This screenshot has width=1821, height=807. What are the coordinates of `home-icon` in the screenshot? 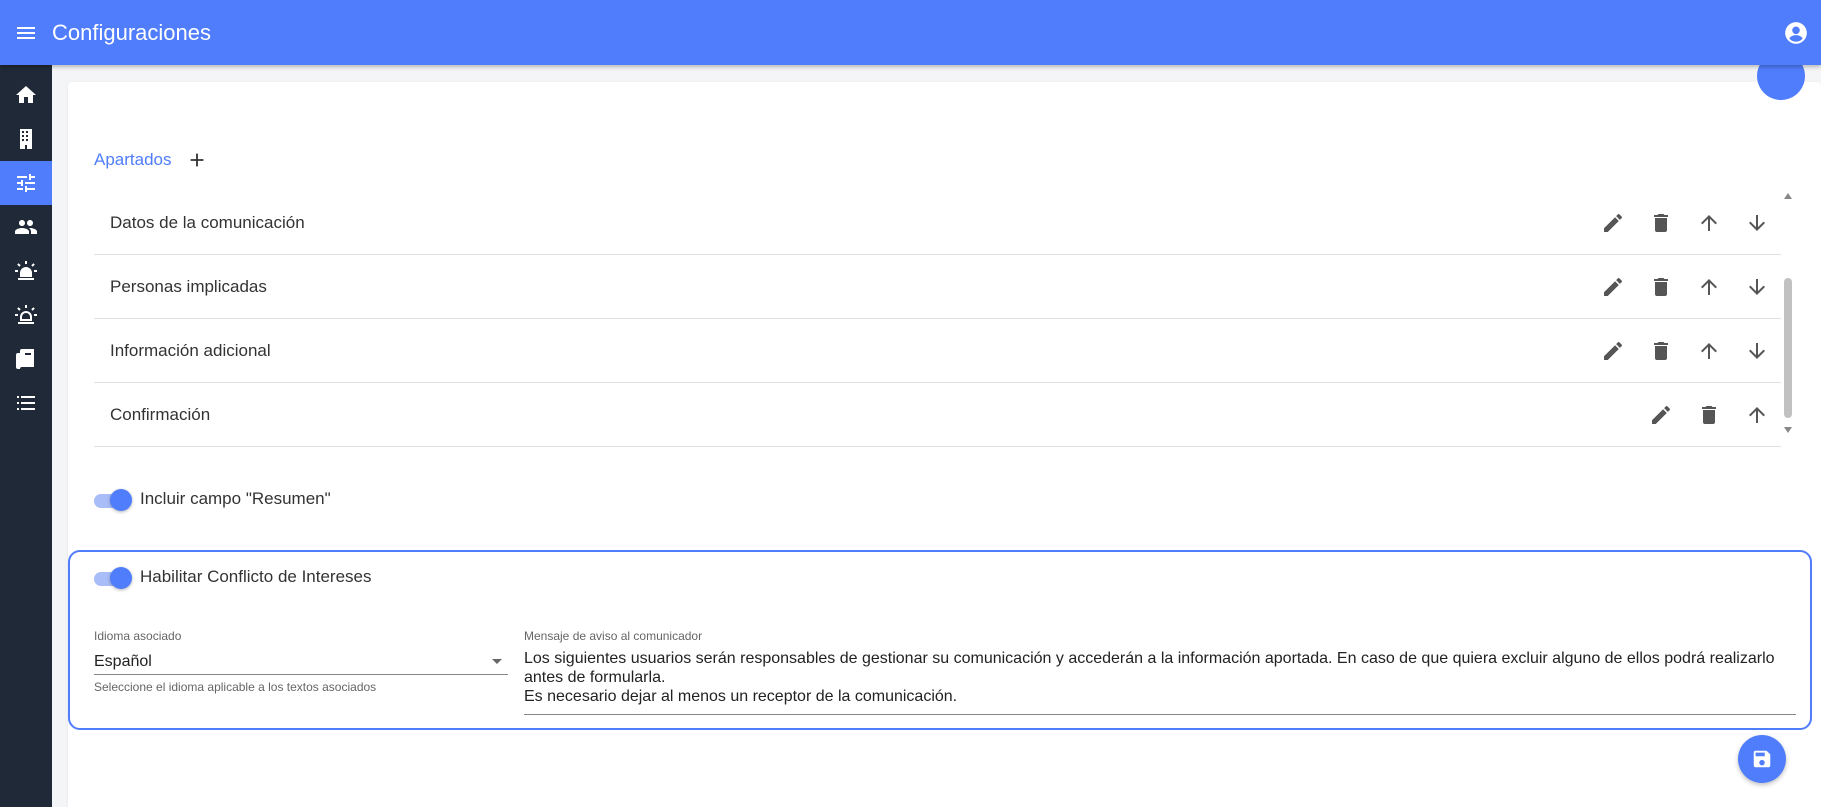 It's located at (26, 94).